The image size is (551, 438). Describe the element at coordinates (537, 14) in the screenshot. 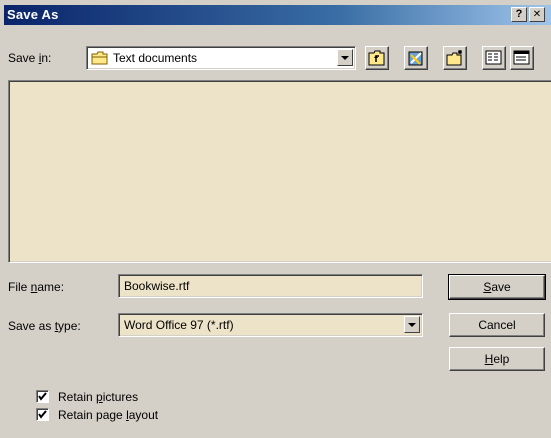

I see `close-icon: ✕` at that location.